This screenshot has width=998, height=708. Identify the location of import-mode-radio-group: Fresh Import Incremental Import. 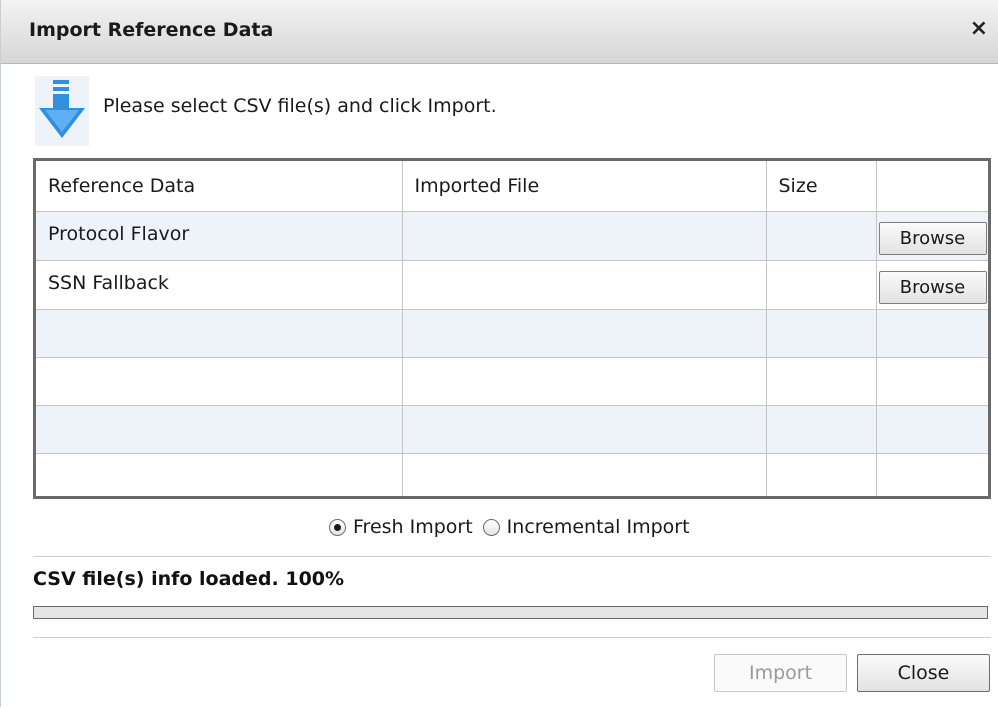
(514, 527).